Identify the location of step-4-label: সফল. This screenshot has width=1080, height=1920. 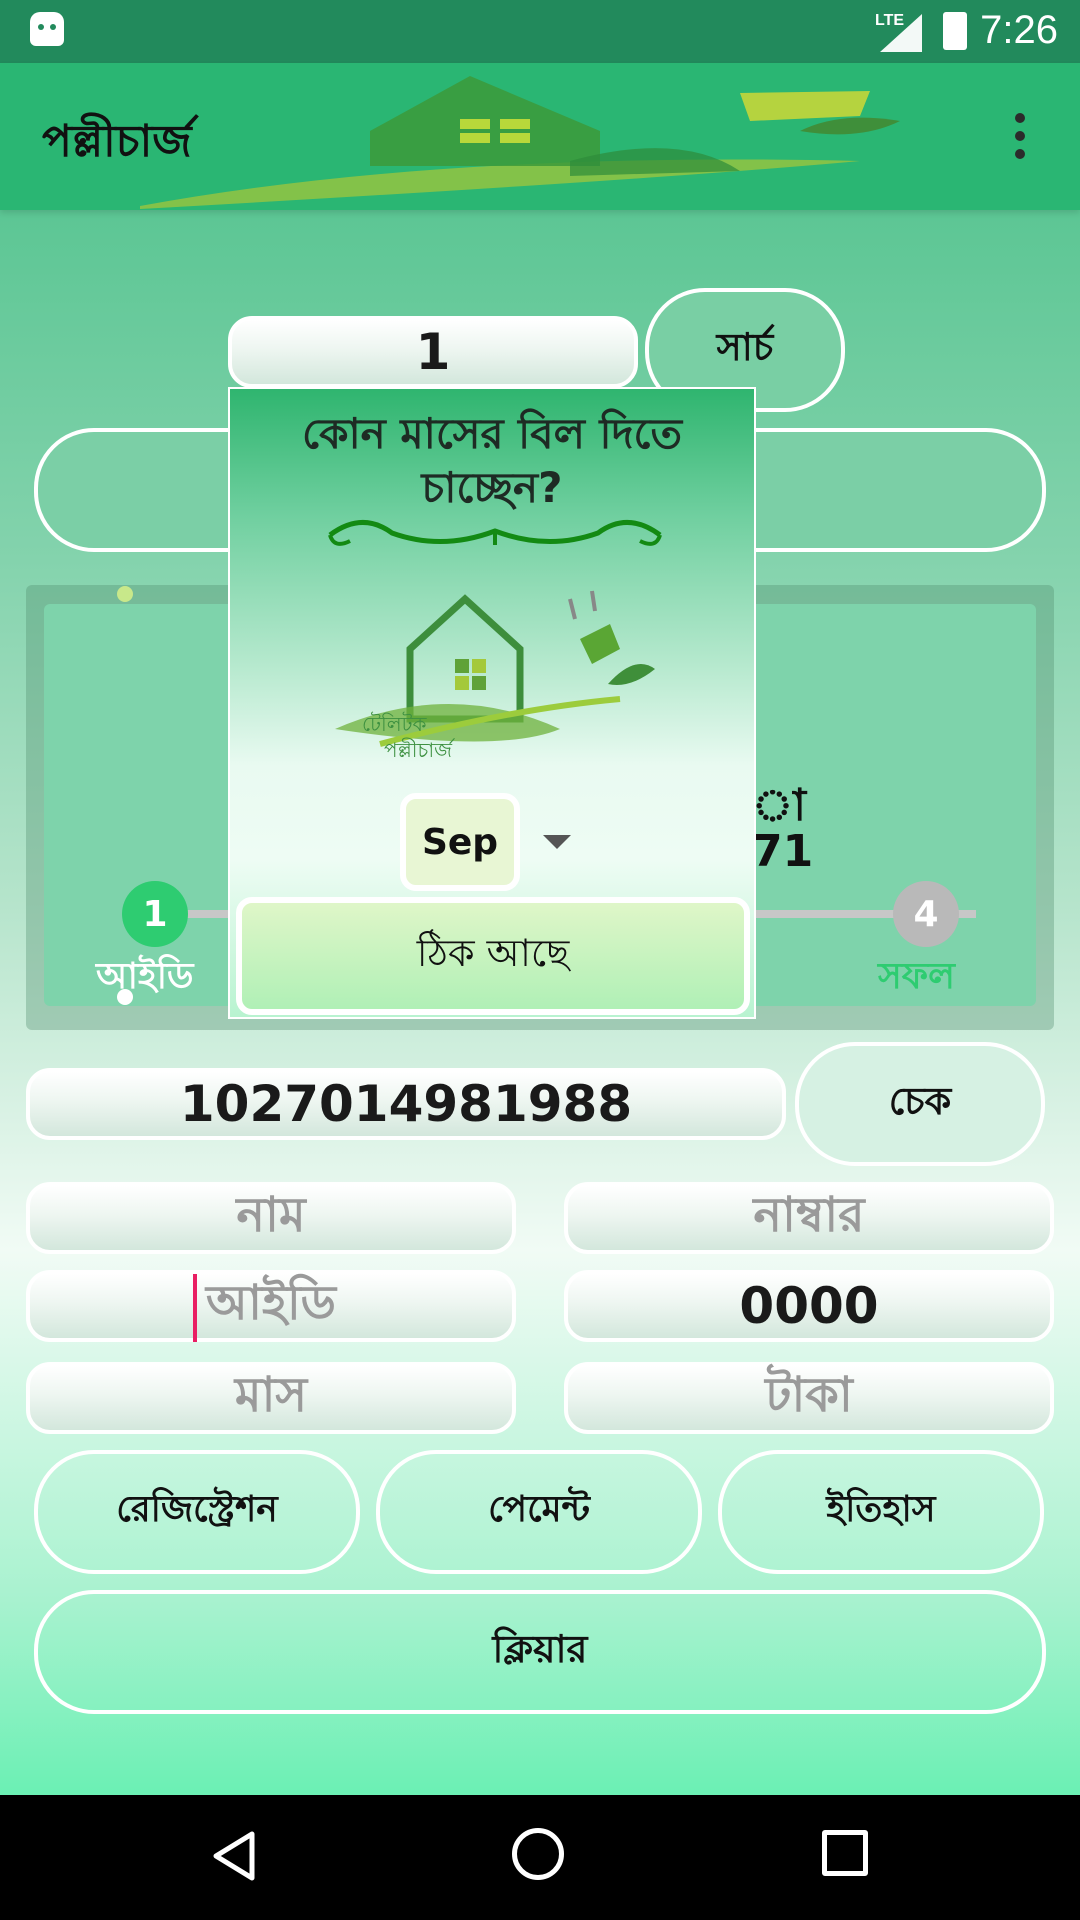
(916, 976).